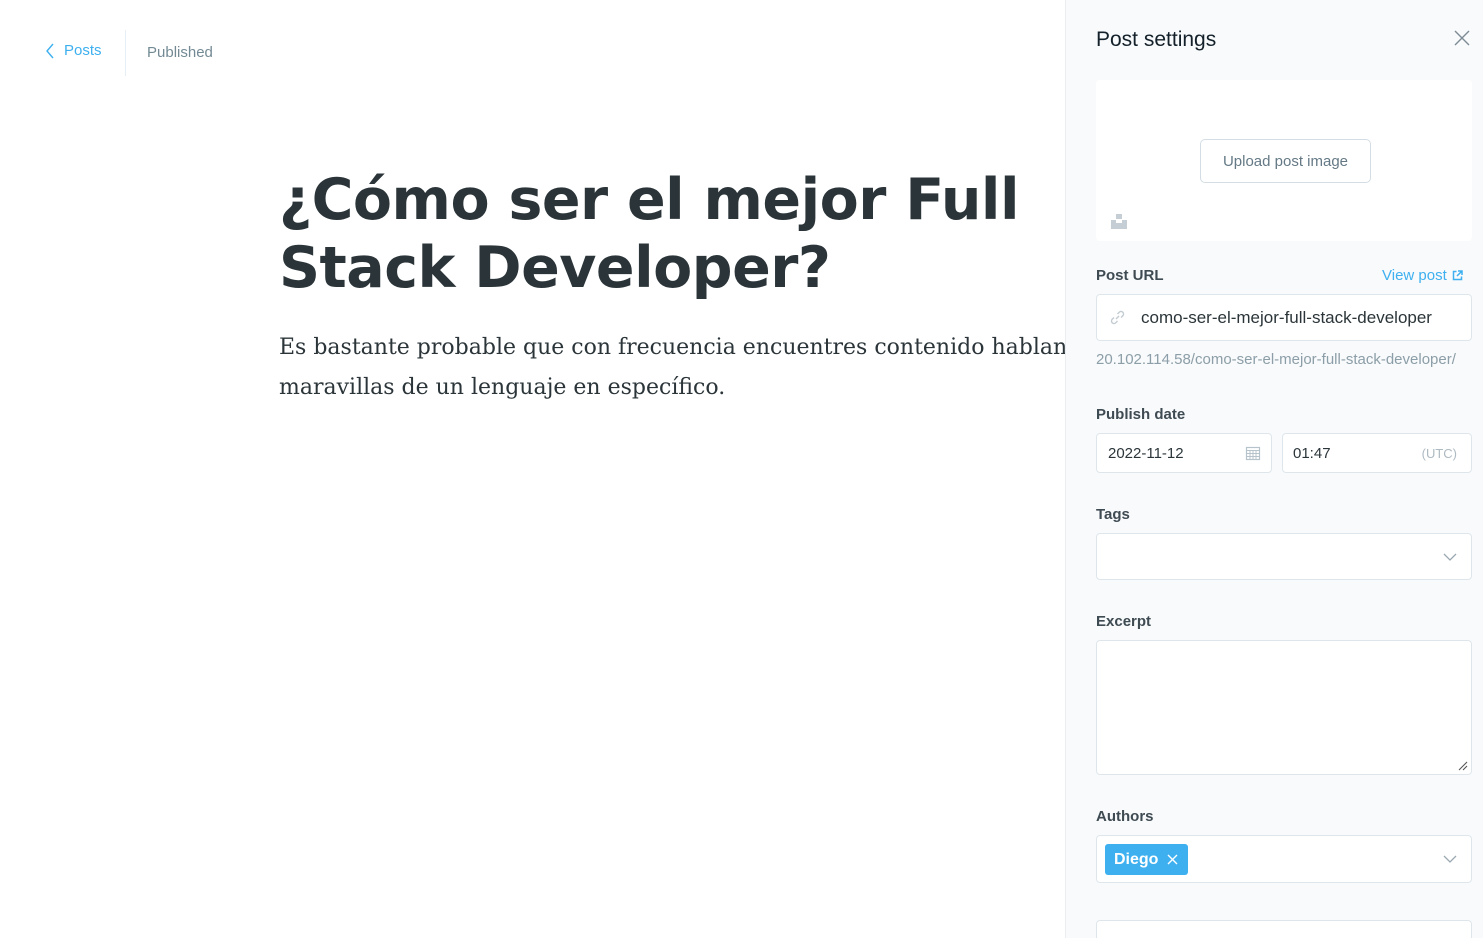 This screenshot has width=1483, height=938. What do you see at coordinates (1125, 816) in the screenshot?
I see `authors-label: Authors` at bounding box center [1125, 816].